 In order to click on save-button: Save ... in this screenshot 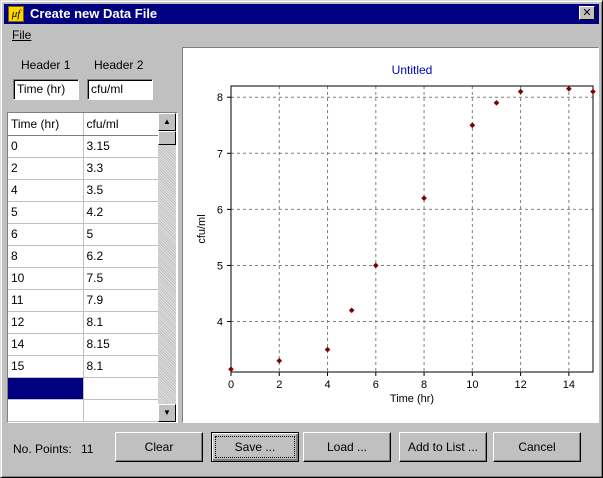, I will do `click(255, 447)`.